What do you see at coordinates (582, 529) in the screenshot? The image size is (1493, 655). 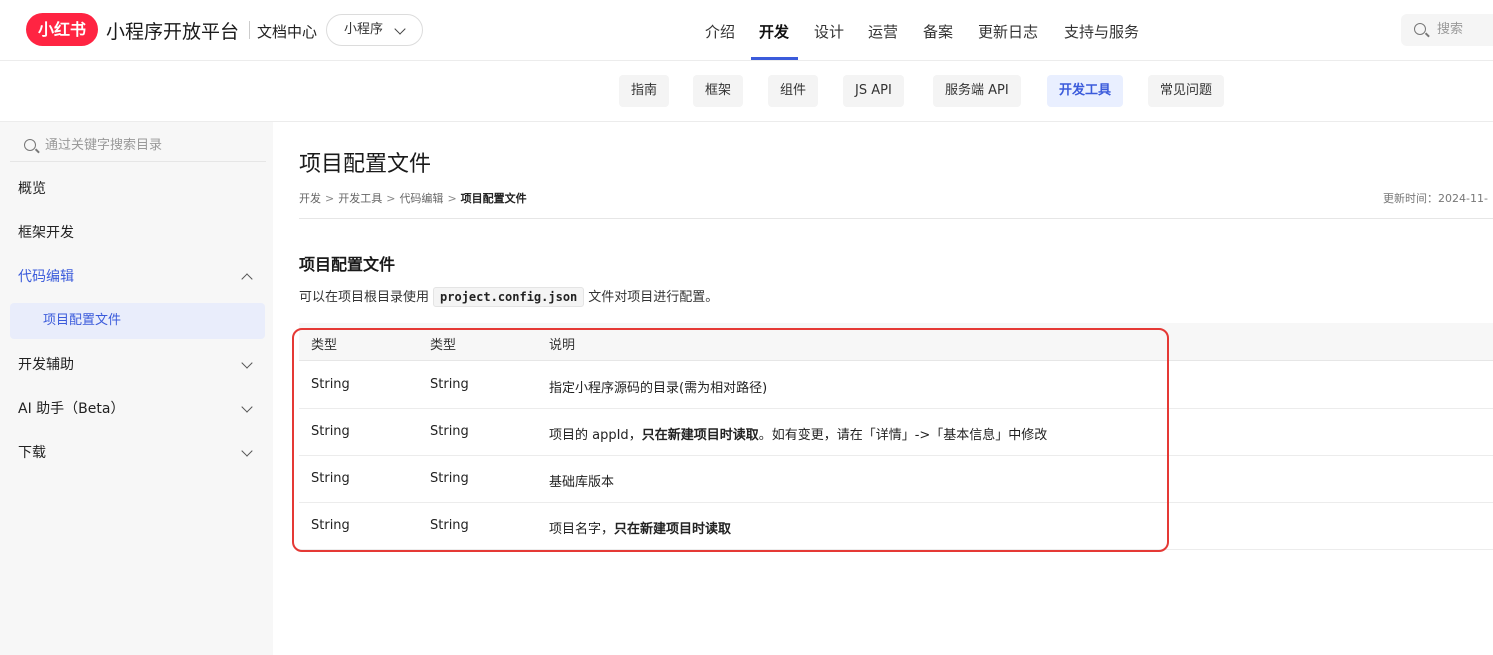 I see `cell-text: 项目名字，` at bounding box center [582, 529].